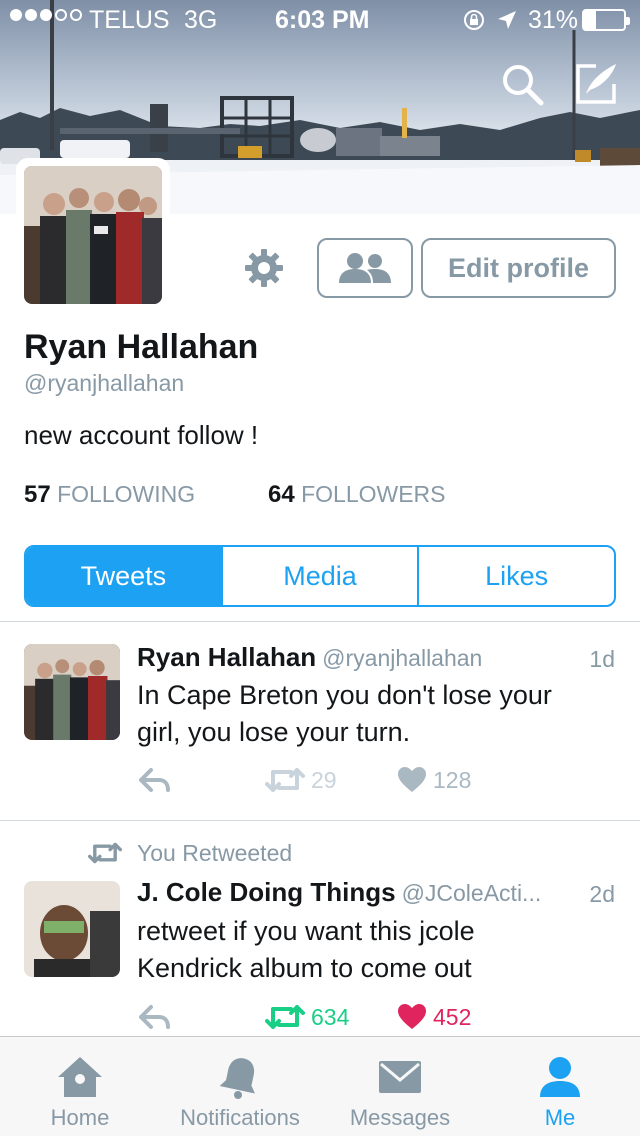 The image size is (640, 1136). What do you see at coordinates (126, 494) in the screenshot?
I see `following-label: FOLLOWING` at bounding box center [126, 494].